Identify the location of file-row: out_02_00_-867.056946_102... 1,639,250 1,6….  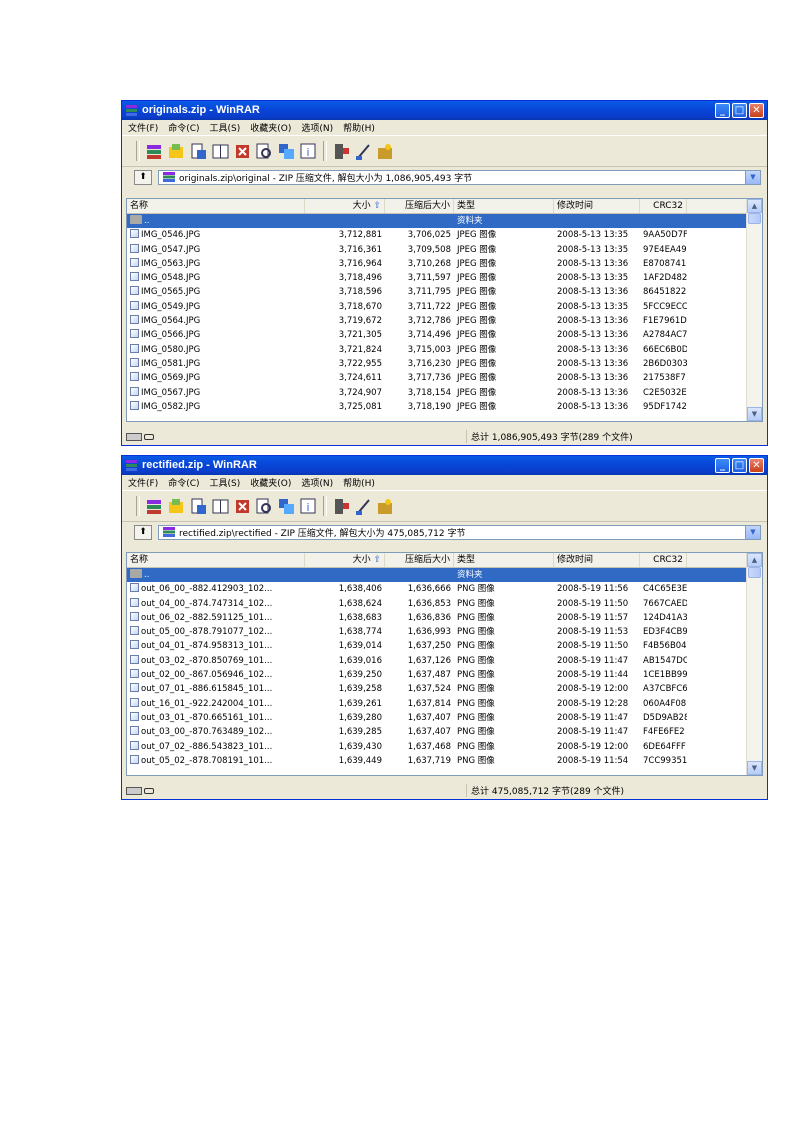
(444, 675).